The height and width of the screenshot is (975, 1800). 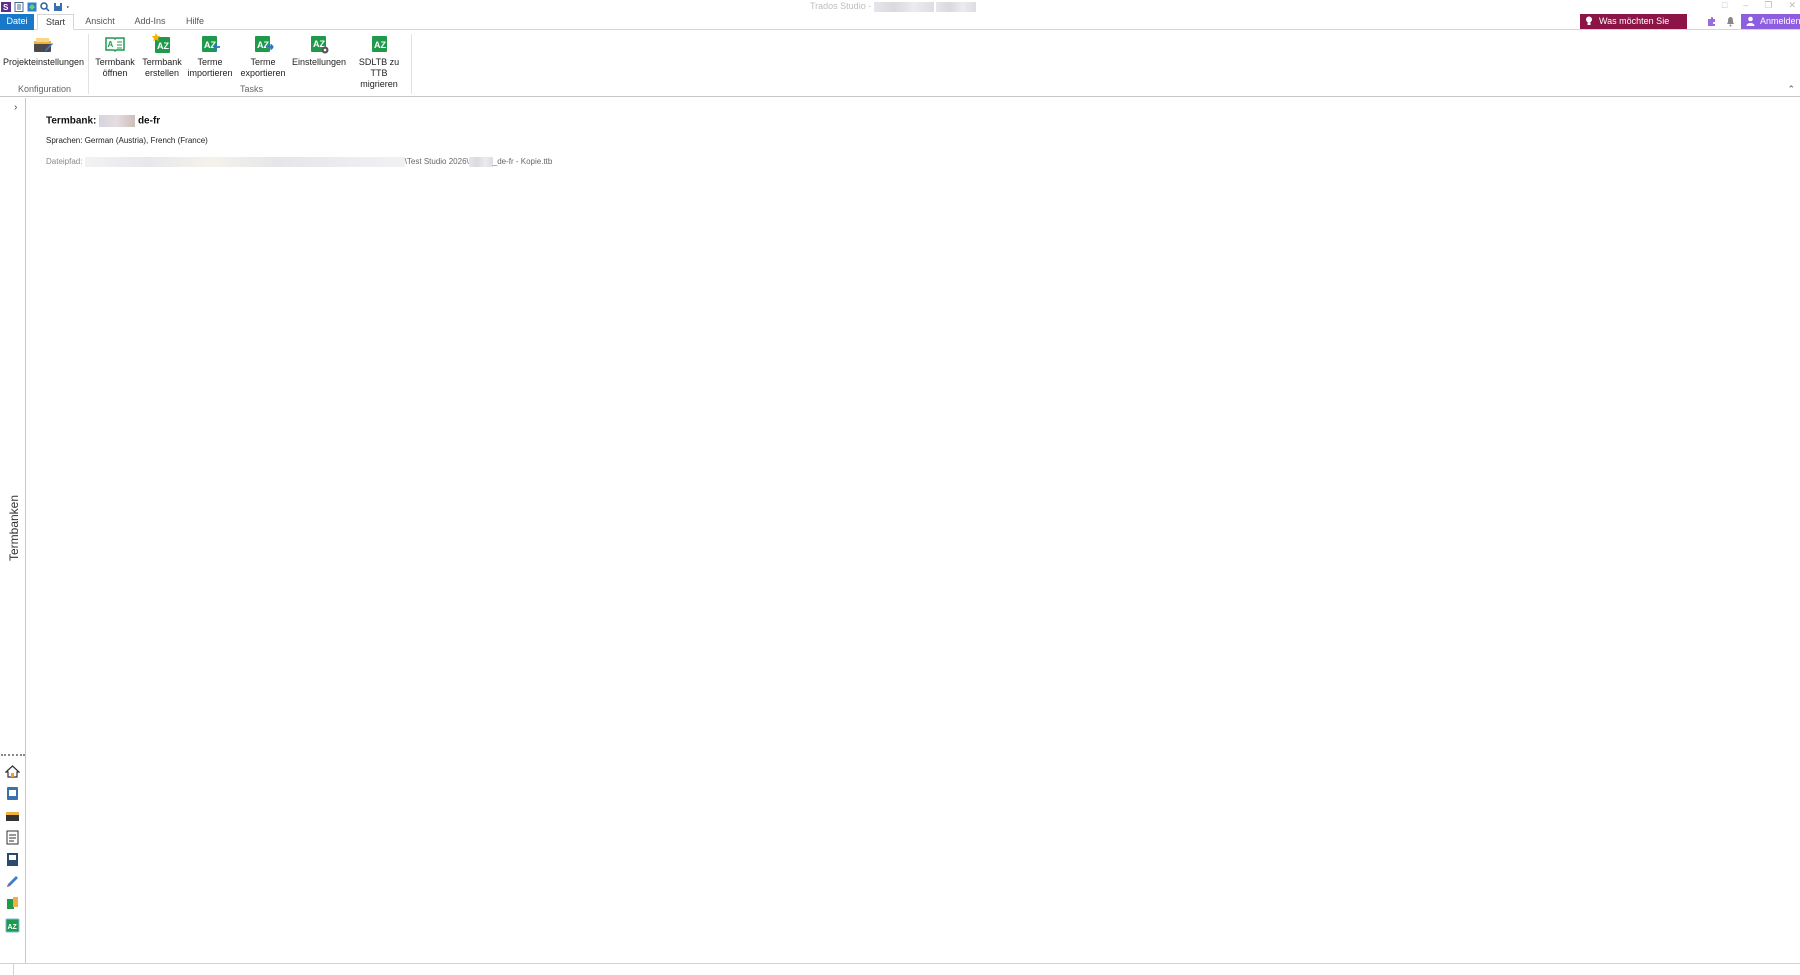 What do you see at coordinates (1745, 5) in the screenshot?
I see `minimize-button: –` at bounding box center [1745, 5].